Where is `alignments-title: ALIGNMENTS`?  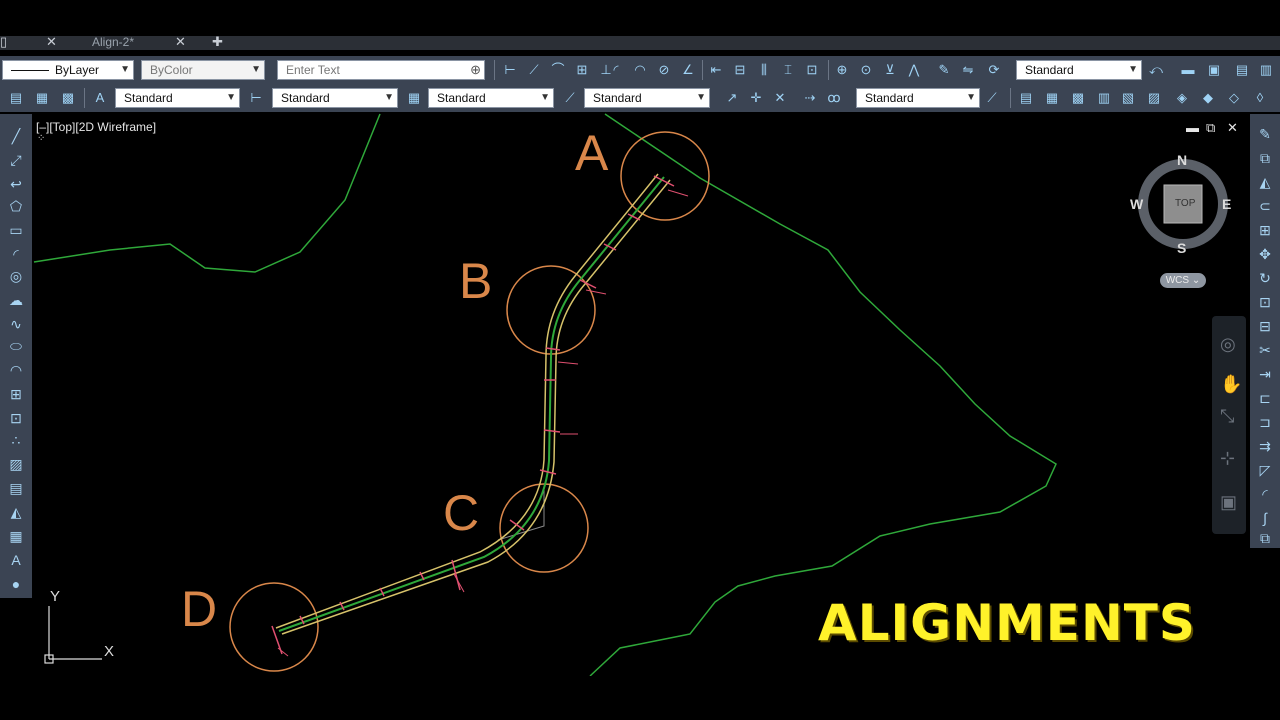
alignments-title: ALIGNMENTS is located at coordinates (1007, 623).